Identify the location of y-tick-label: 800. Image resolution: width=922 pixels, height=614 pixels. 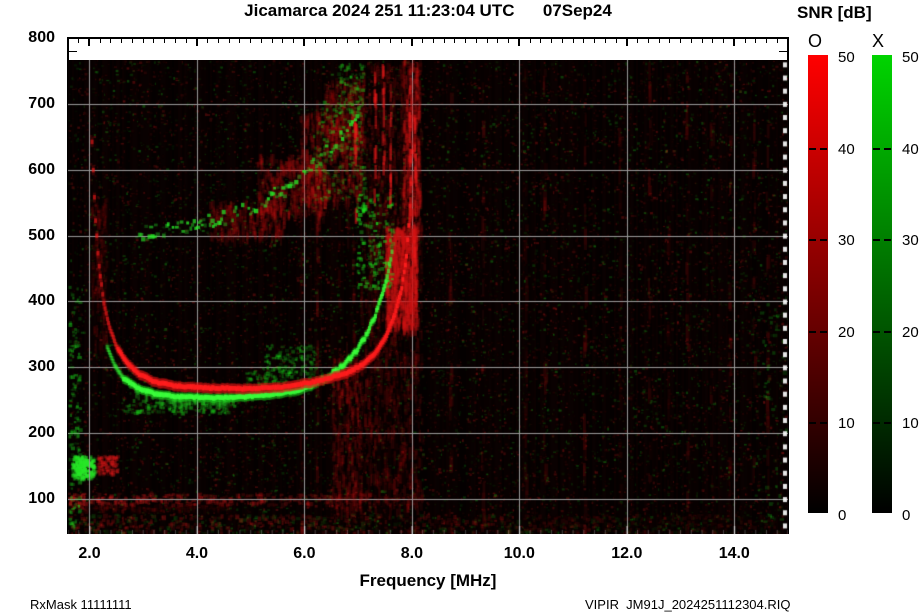
(41, 37).